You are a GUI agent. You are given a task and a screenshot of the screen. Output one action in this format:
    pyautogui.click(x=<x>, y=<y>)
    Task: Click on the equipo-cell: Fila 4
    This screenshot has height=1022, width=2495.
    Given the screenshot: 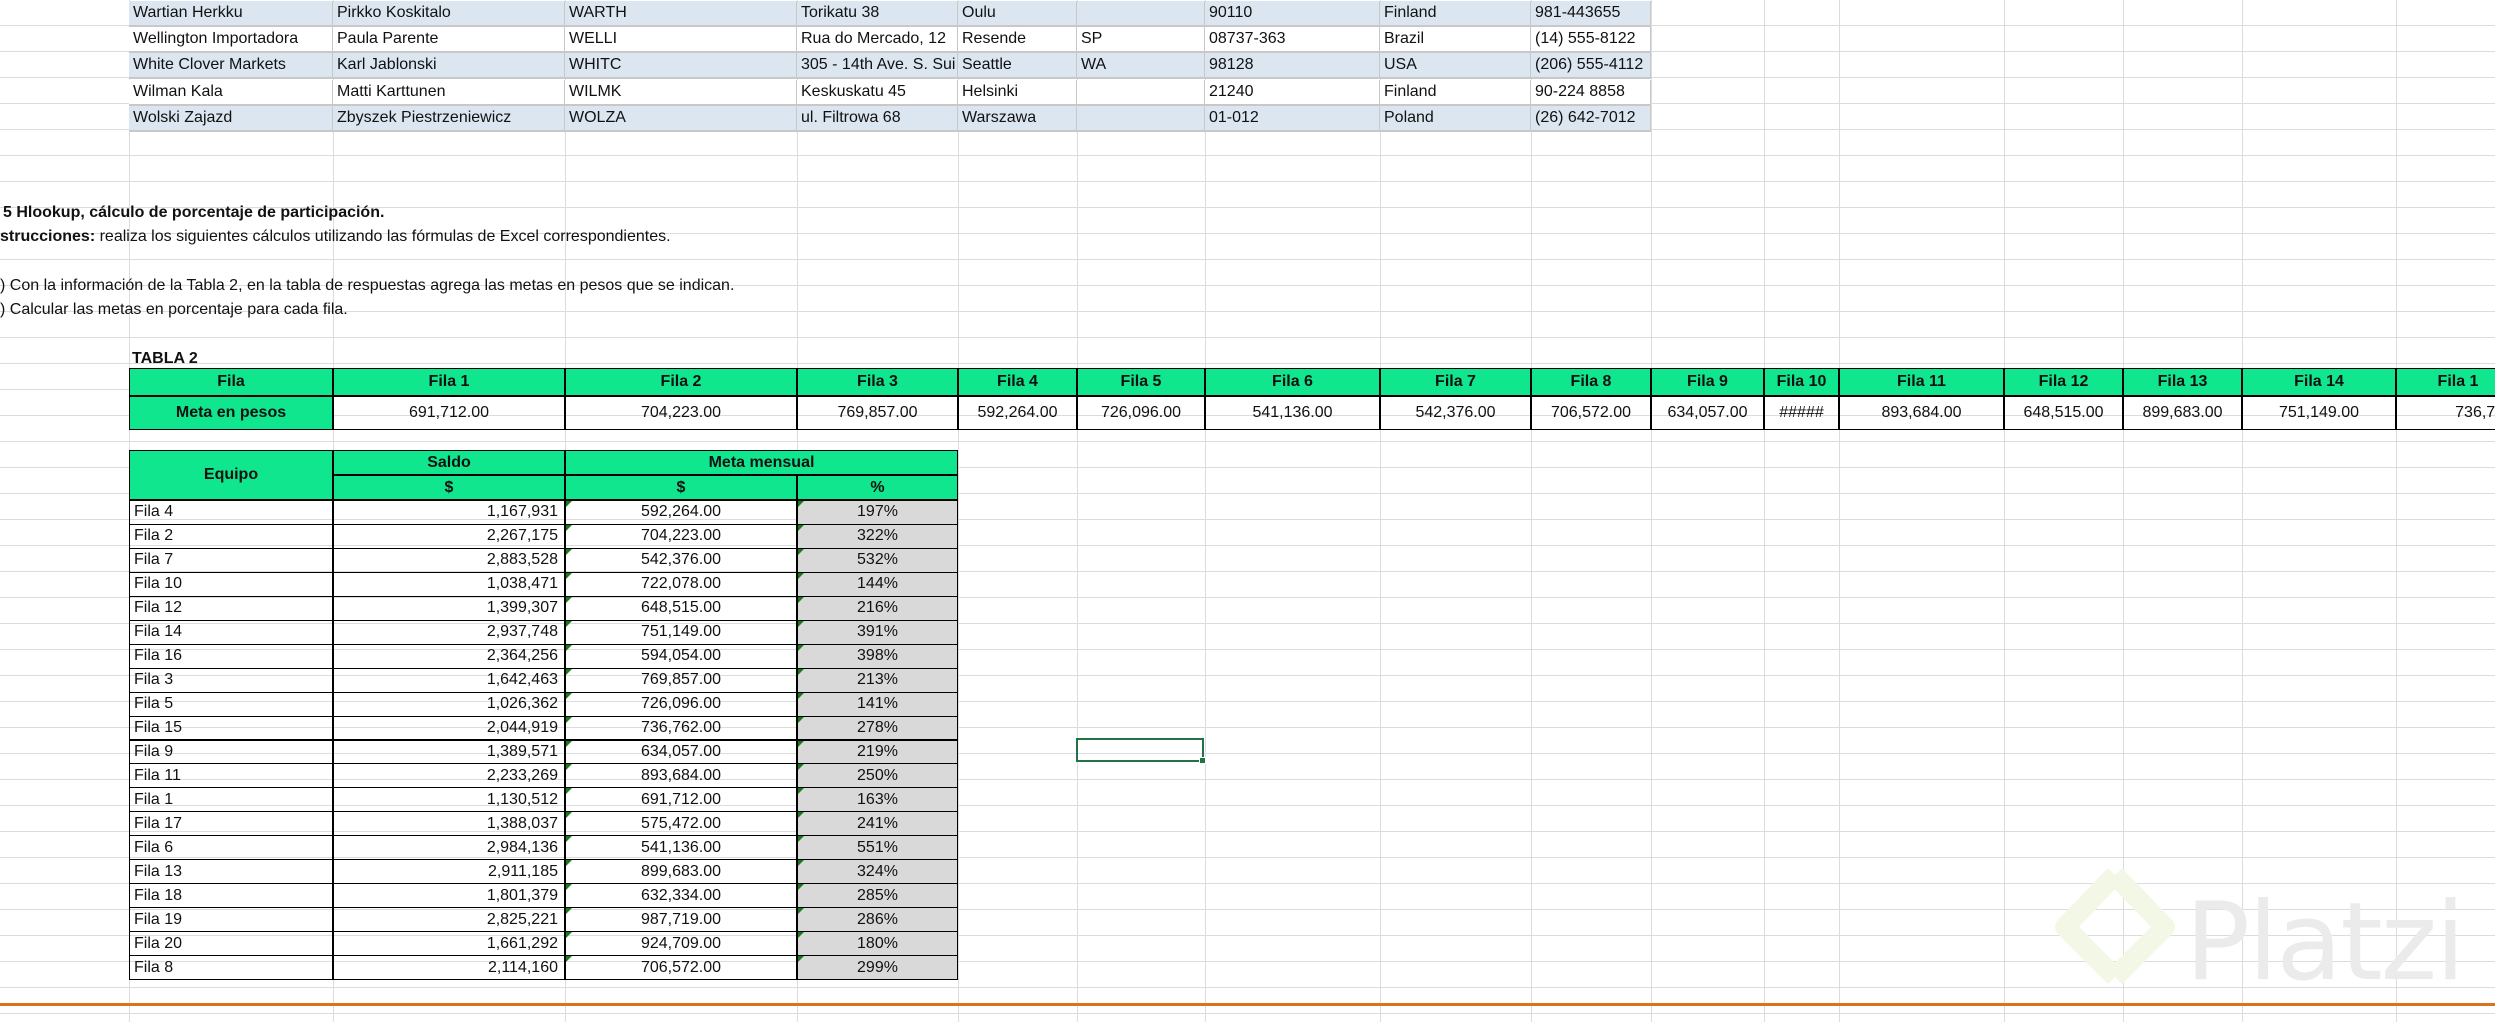 What is the action you would take?
    pyautogui.click(x=231, y=512)
    